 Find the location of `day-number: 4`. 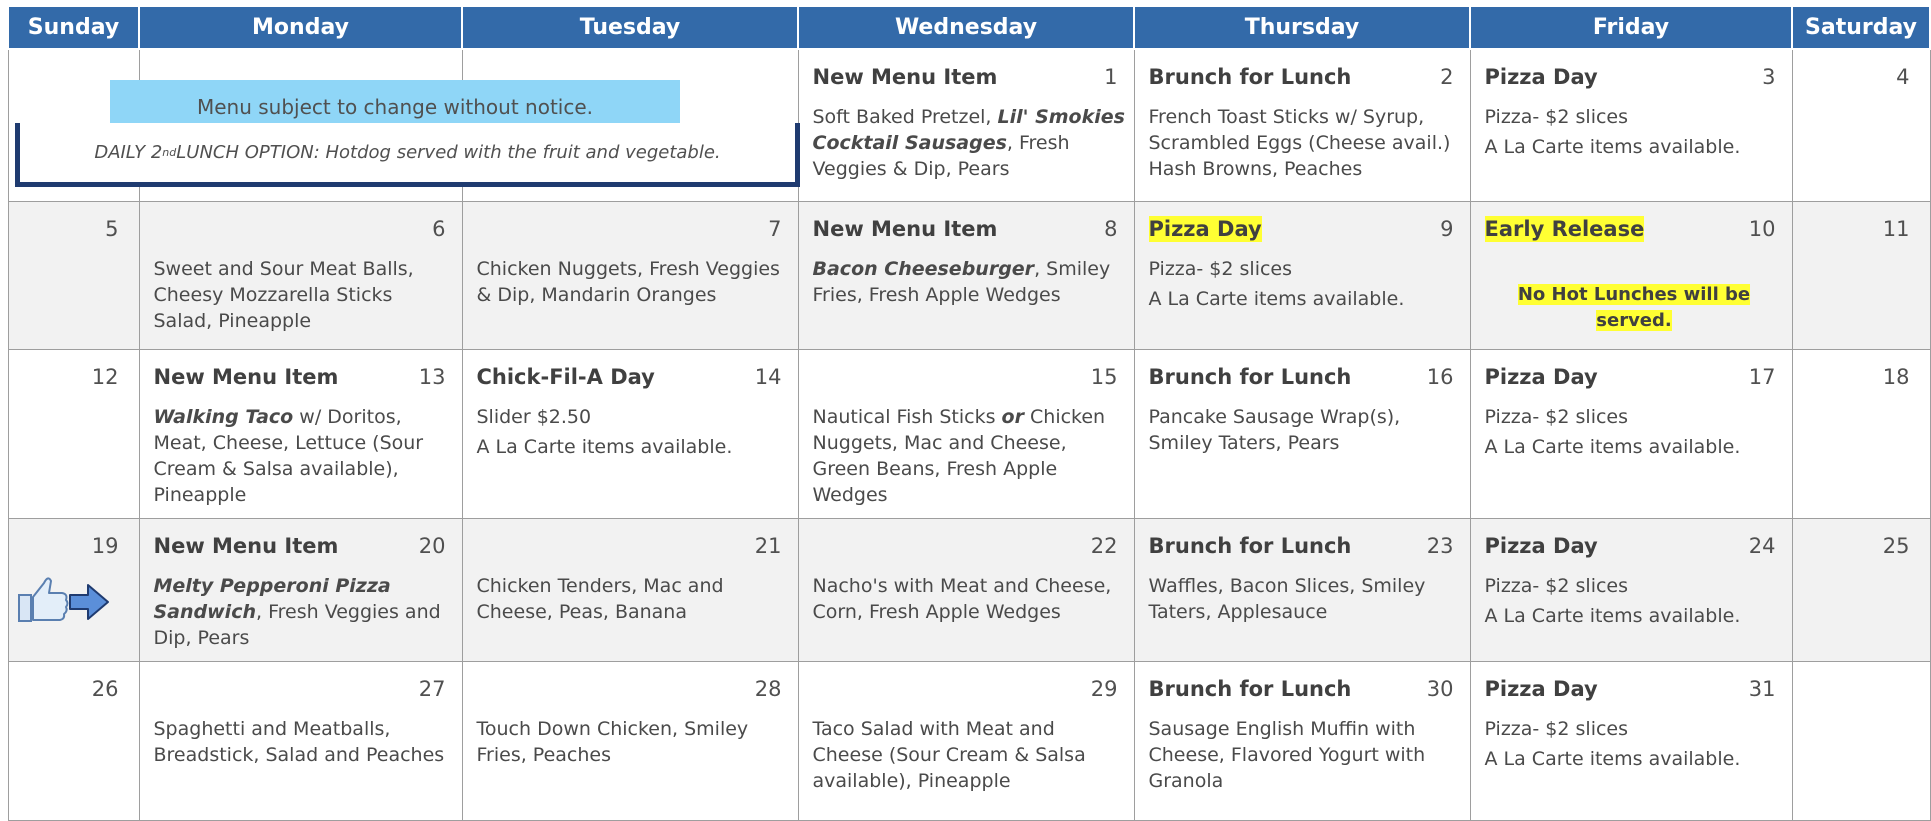

day-number: 4 is located at coordinates (1903, 77).